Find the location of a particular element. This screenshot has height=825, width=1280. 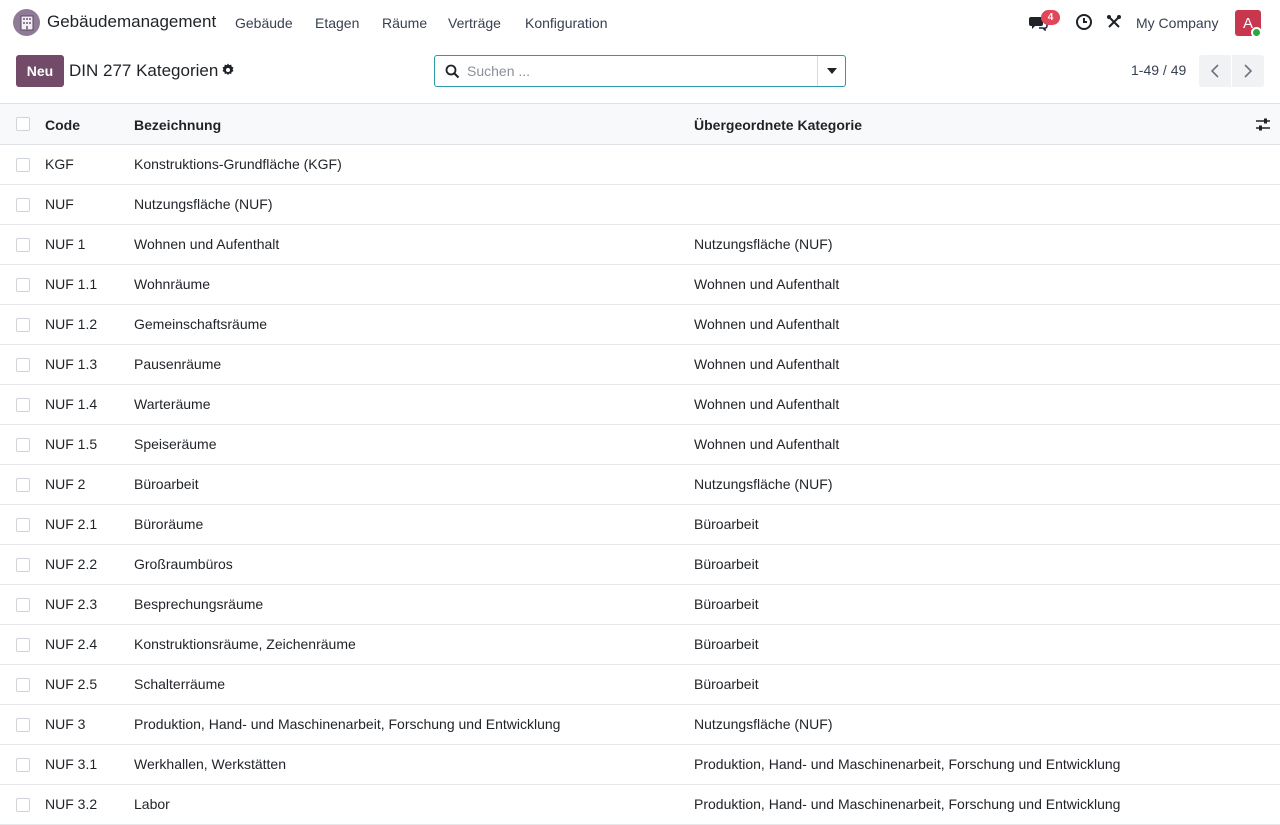

cell-bezeichnung: Nutzungsfläche (NUF) is located at coordinates (203, 204).